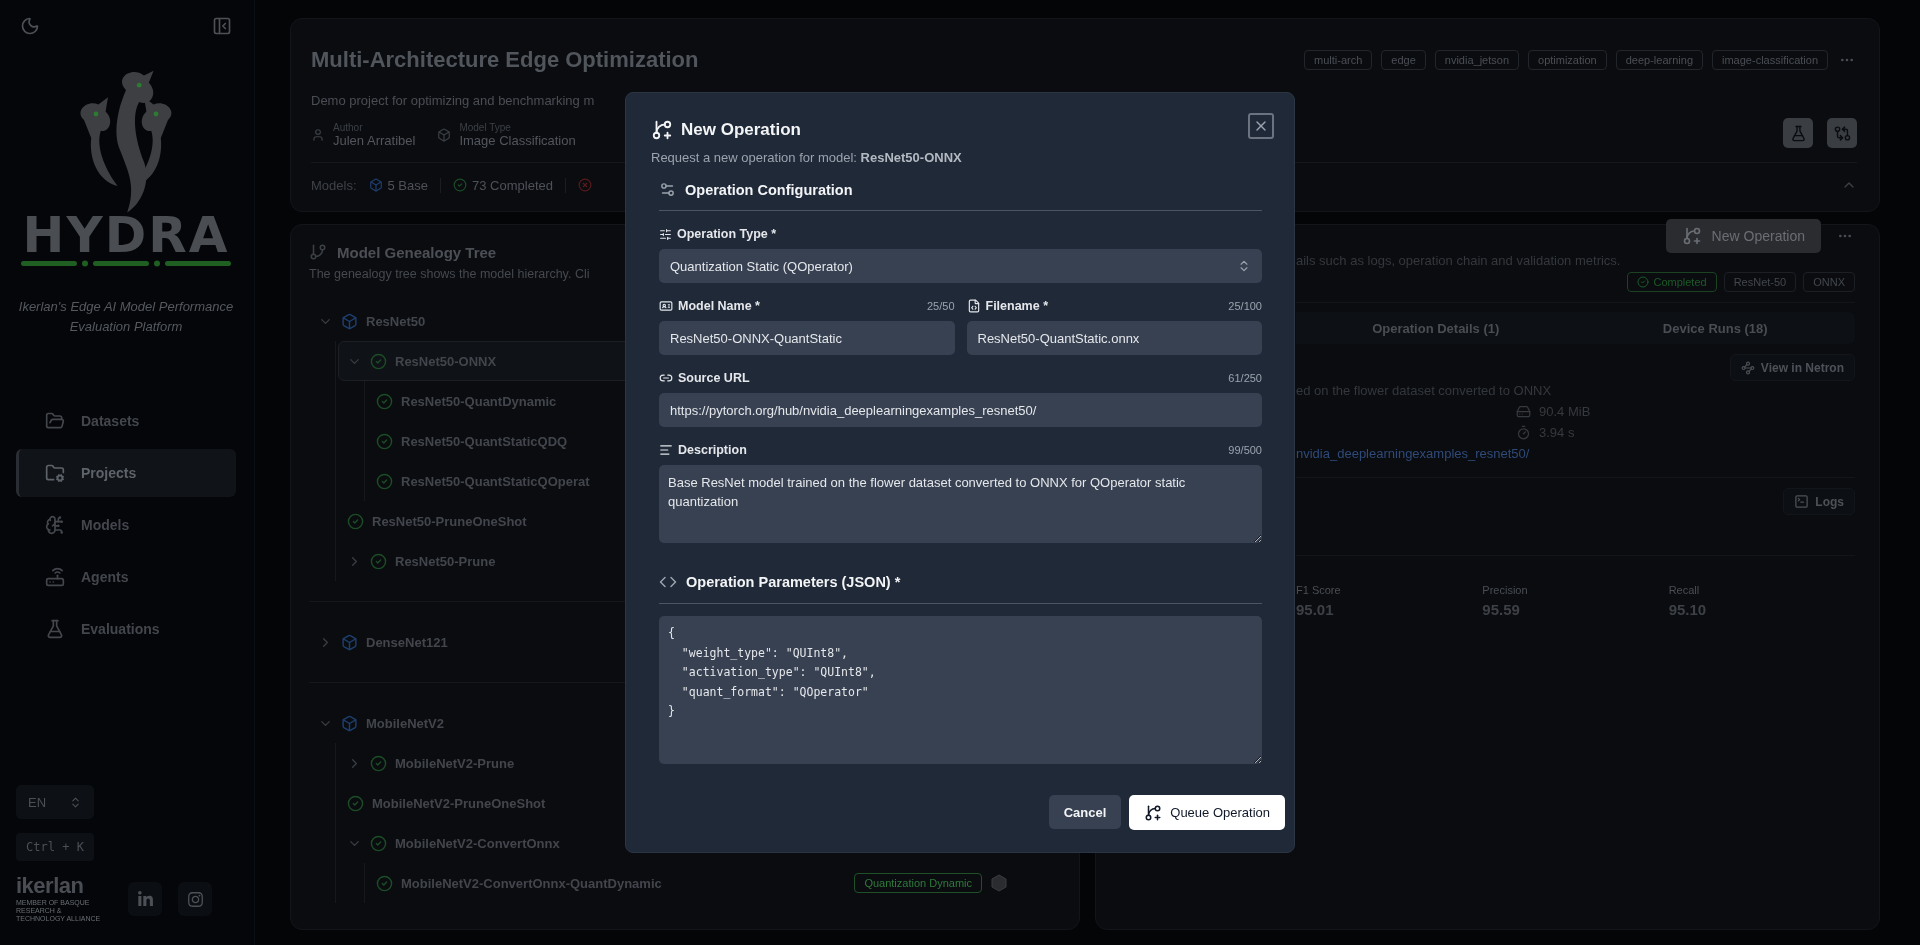  What do you see at coordinates (1477, 60) in the screenshot?
I see `project-tag: nvidia_jetson` at bounding box center [1477, 60].